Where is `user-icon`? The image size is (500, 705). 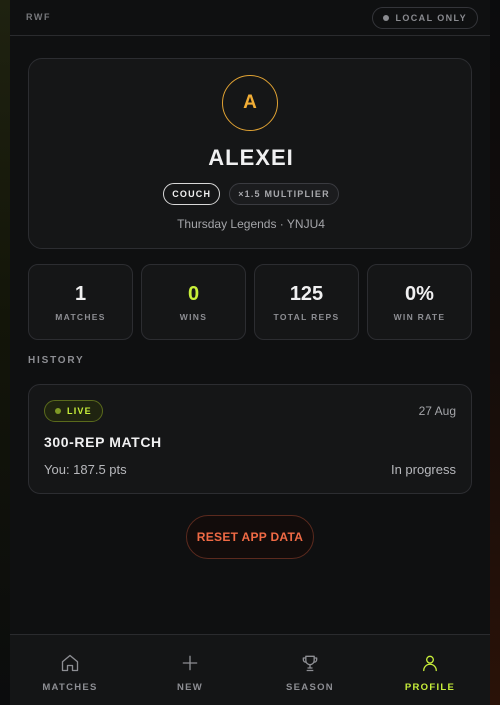
user-icon is located at coordinates (430, 663).